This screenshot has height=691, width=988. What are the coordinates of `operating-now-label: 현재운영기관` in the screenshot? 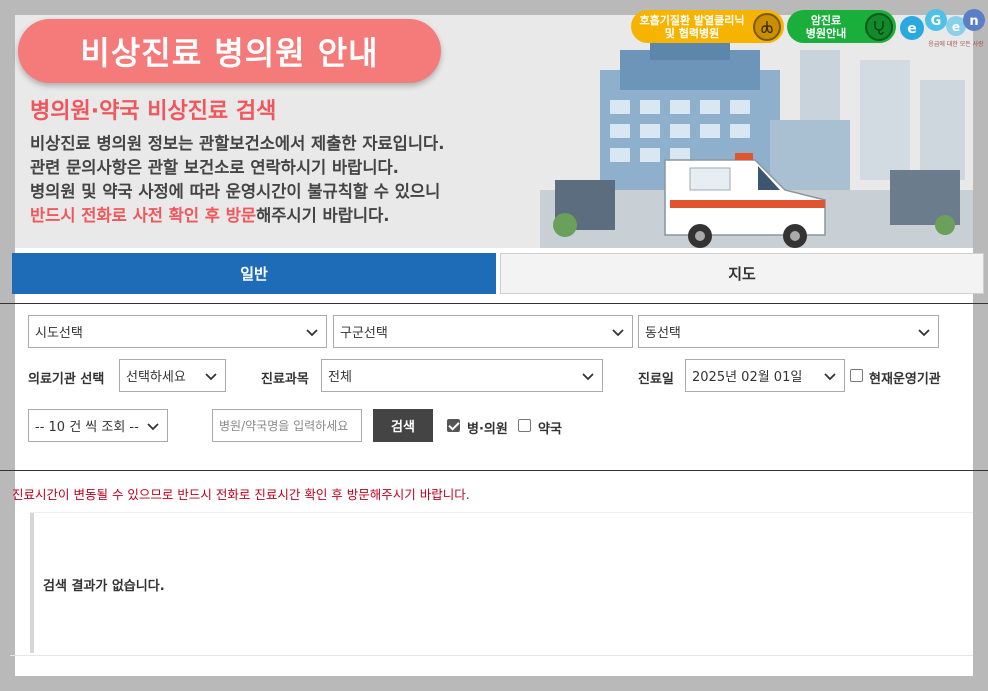 It's located at (905, 379).